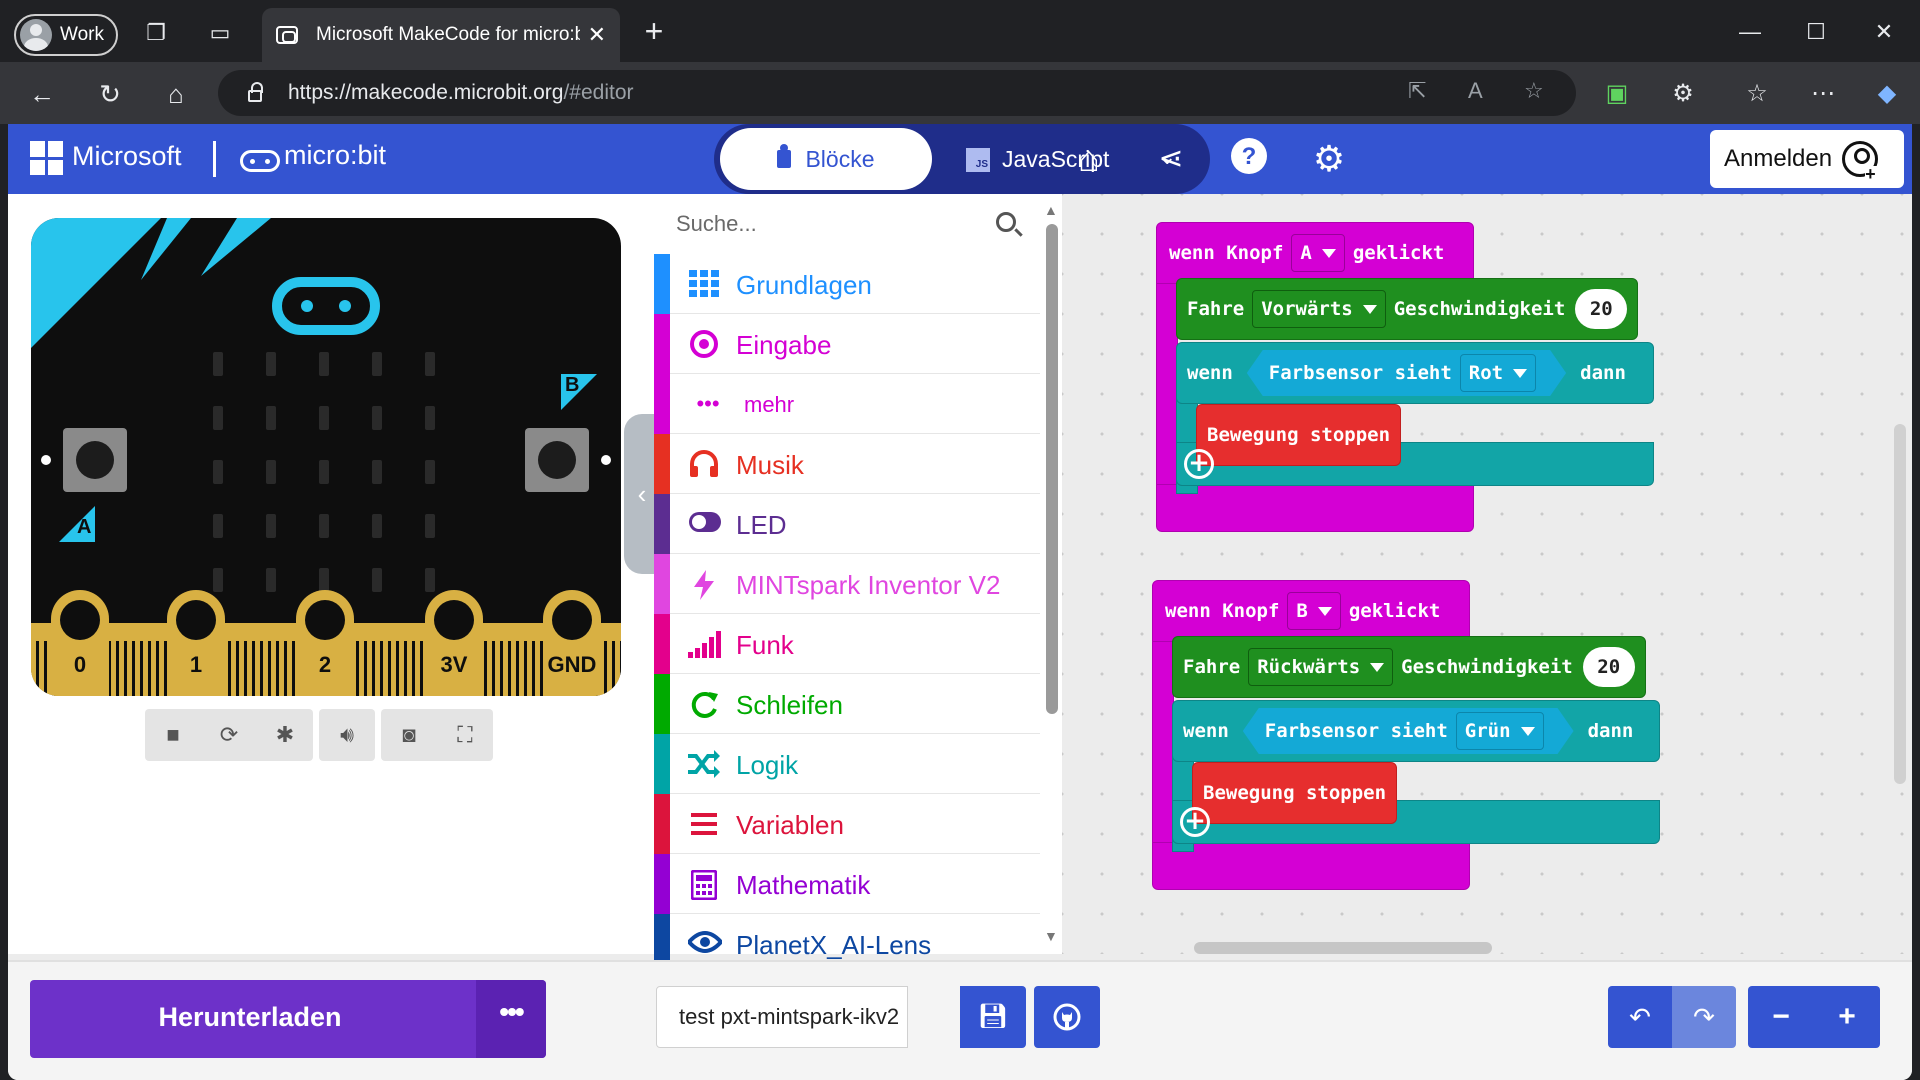 The width and height of the screenshot is (1920, 1080). Describe the element at coordinates (347, 735) in the screenshot. I see `sound-icon: 🔊︎` at that location.